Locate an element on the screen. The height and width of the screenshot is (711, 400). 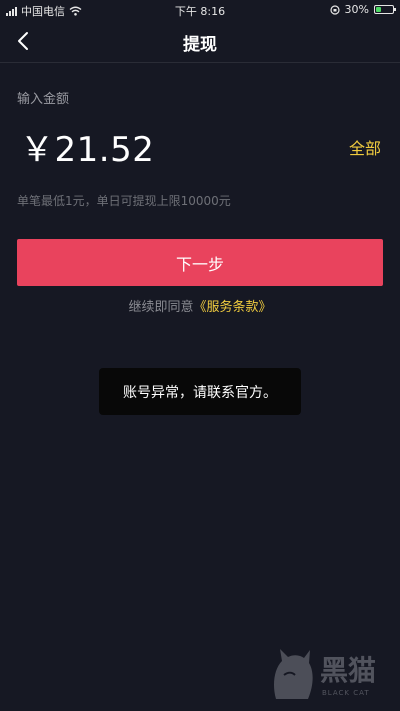
battery-icon is located at coordinates (385, 9).